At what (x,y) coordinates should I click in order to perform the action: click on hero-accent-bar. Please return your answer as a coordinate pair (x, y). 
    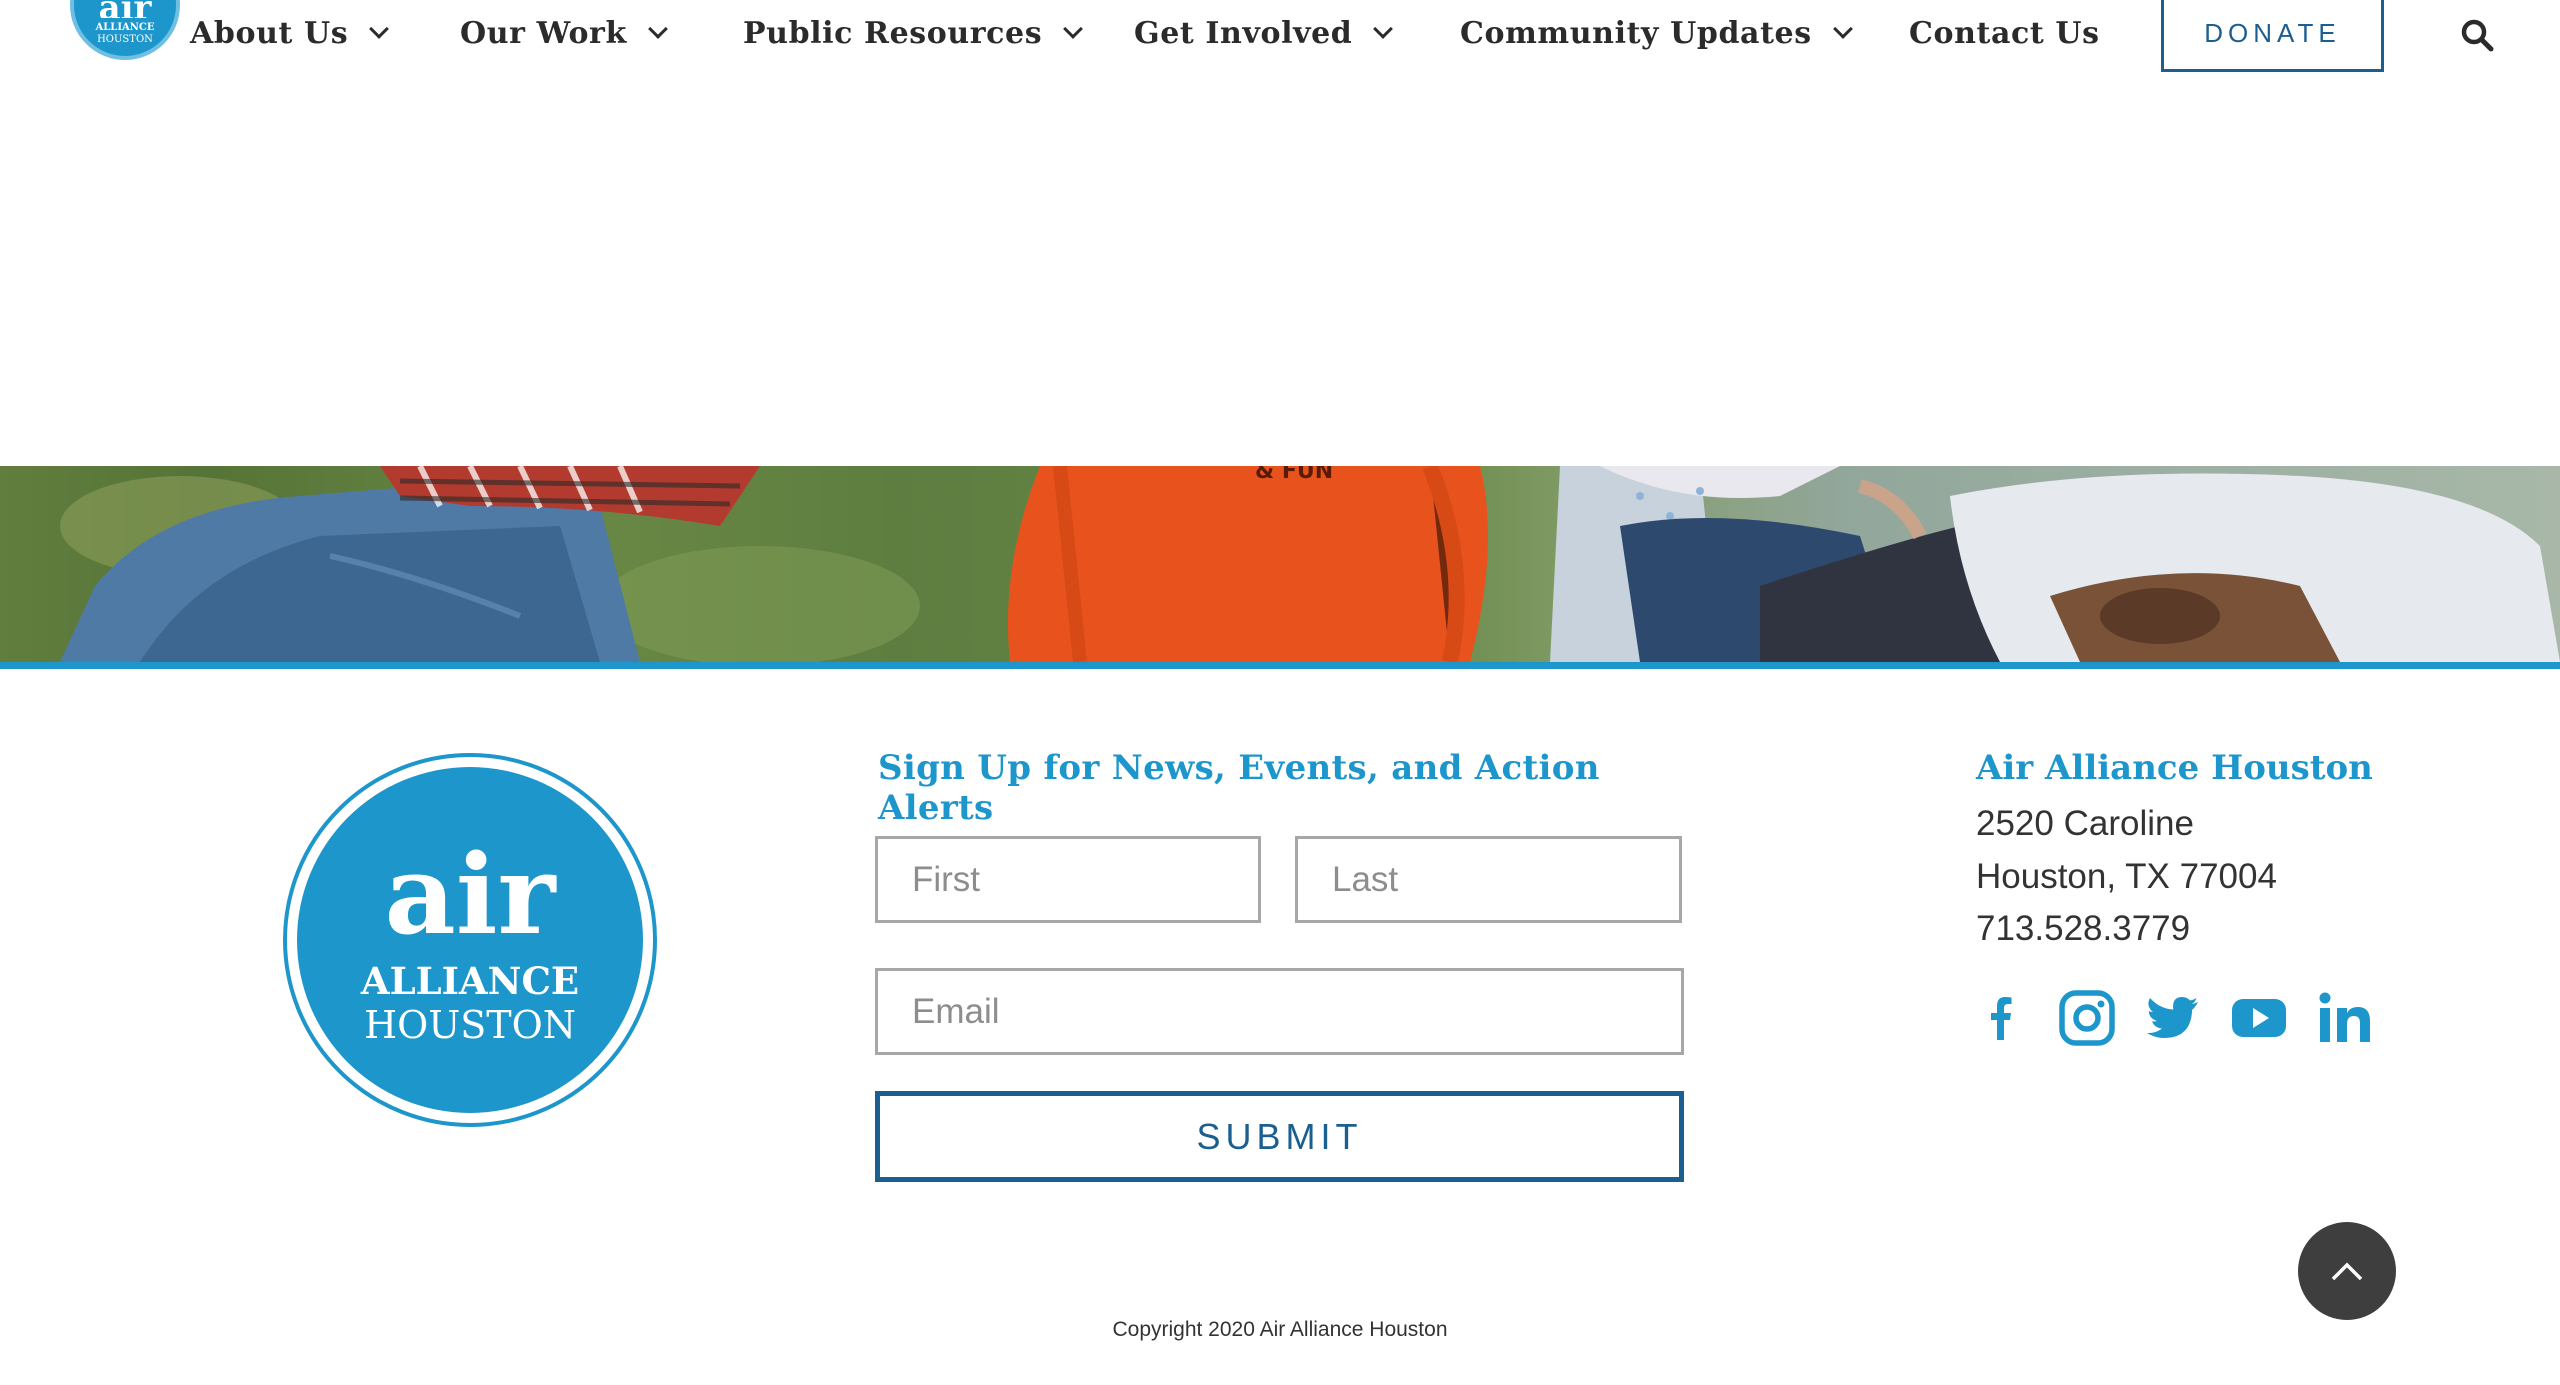
    Looking at the image, I should click on (1280, 665).